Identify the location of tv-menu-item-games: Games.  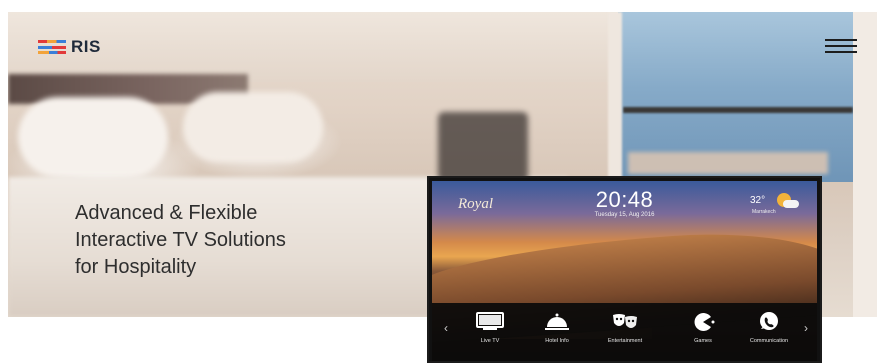
(703, 327).